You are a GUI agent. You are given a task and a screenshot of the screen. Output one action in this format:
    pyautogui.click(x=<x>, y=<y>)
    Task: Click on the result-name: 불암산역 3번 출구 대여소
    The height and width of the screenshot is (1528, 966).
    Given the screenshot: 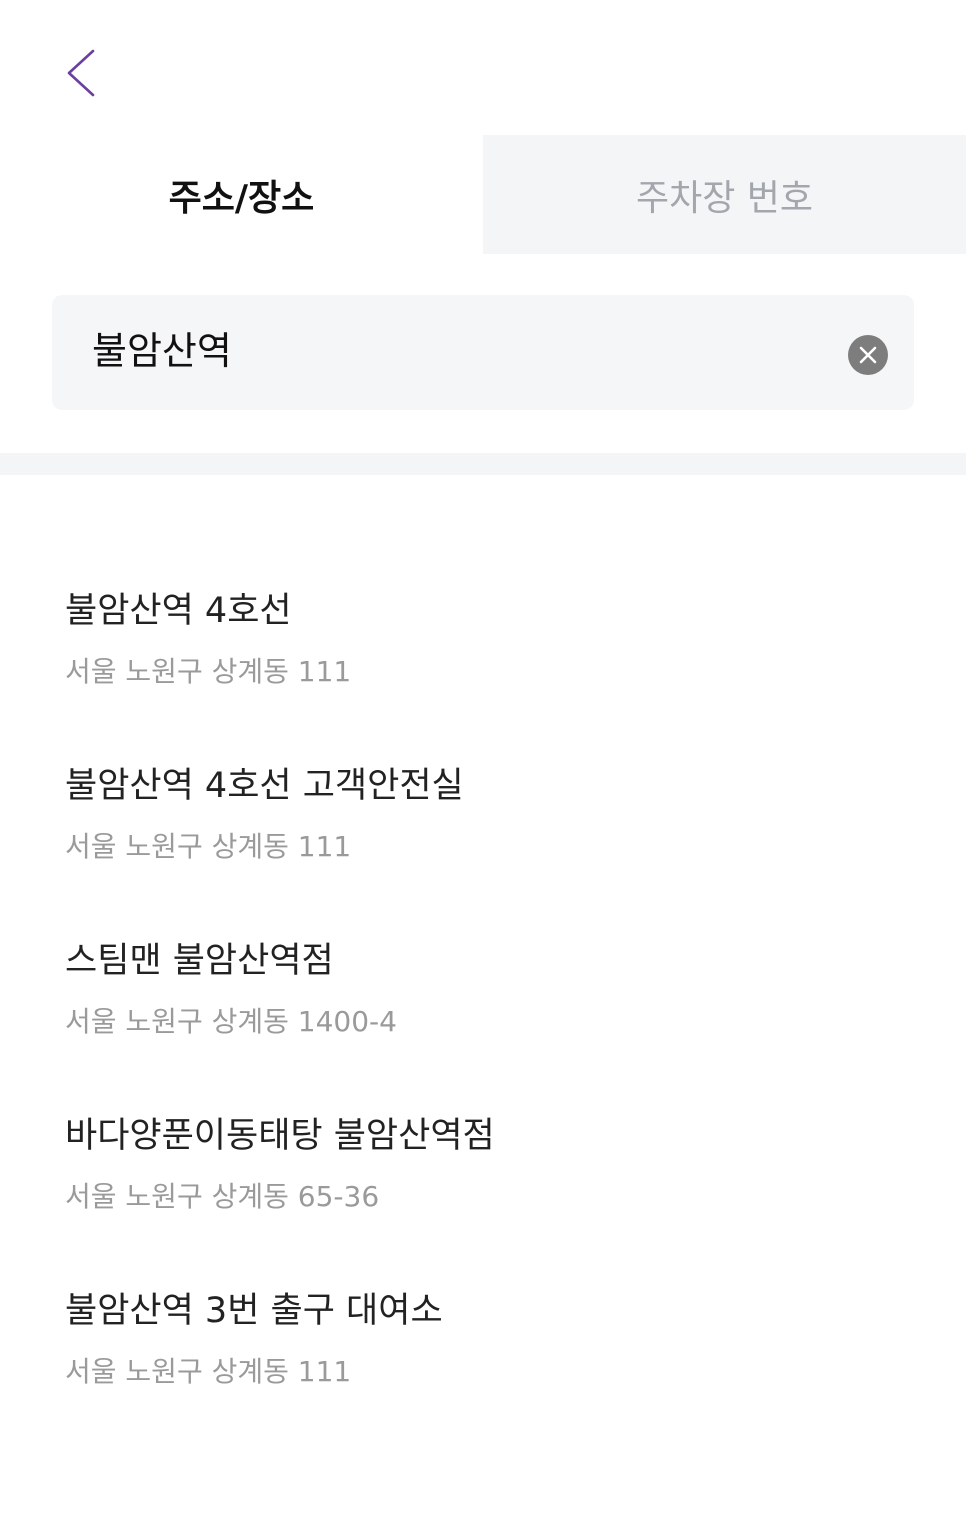 What is the action you would take?
    pyautogui.click(x=254, y=1311)
    